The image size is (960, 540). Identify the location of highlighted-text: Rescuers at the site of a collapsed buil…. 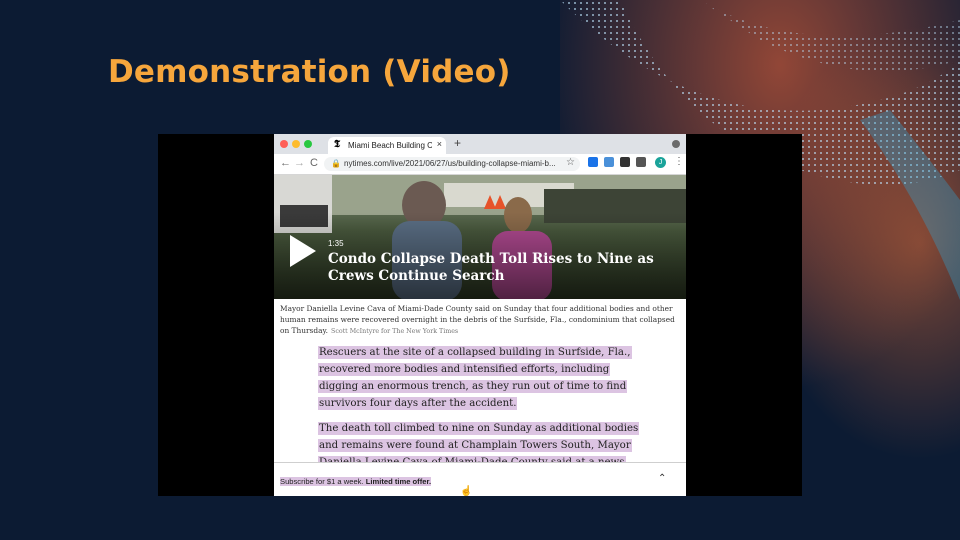
(475, 378).